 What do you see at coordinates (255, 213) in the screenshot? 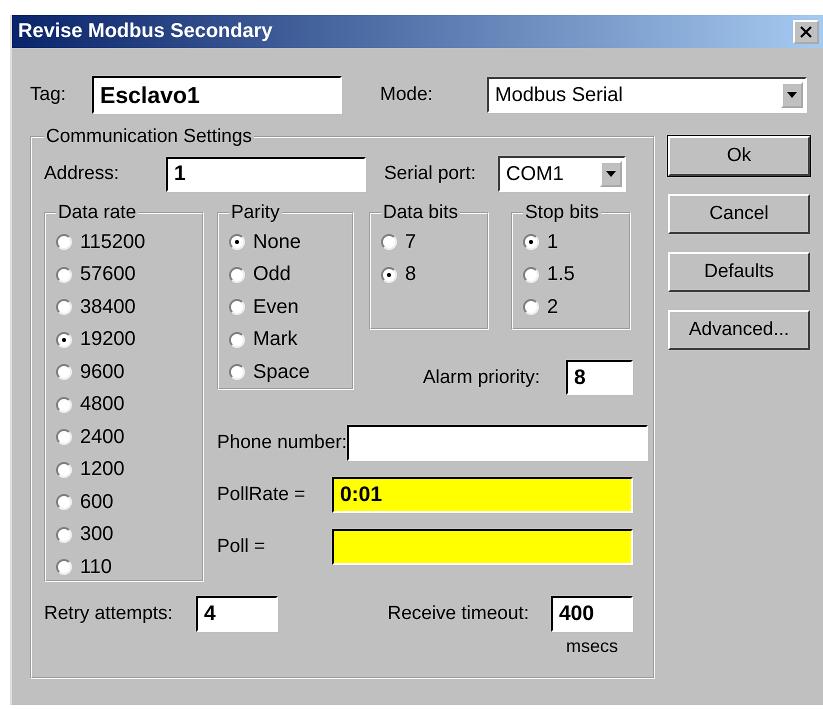
I see `group-title: Parity` at bounding box center [255, 213].